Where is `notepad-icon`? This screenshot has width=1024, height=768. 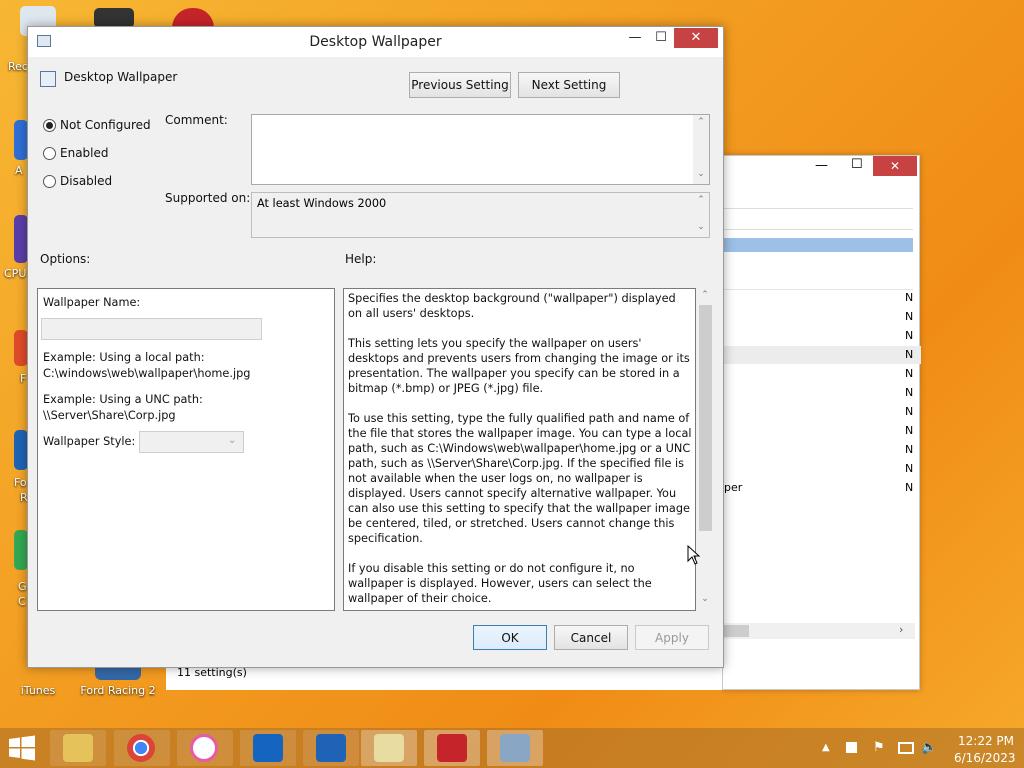 notepad-icon is located at coordinates (389, 748).